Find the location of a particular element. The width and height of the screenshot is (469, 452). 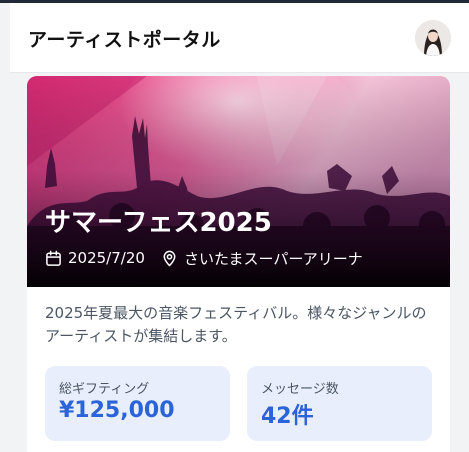

message-count-card: メッセージ数 42件 is located at coordinates (339, 403).